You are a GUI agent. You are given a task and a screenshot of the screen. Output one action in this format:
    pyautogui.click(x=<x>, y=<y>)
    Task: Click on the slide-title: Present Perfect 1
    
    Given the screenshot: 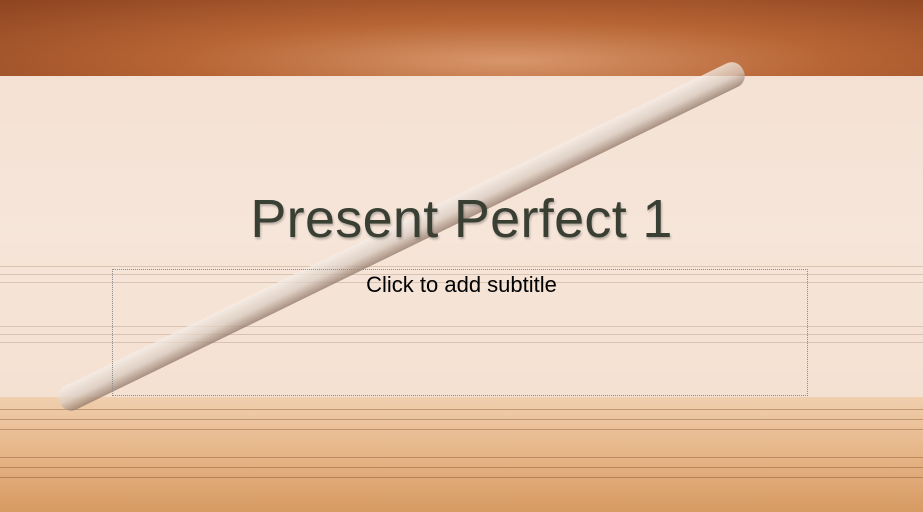 What is the action you would take?
    pyautogui.click(x=461, y=219)
    